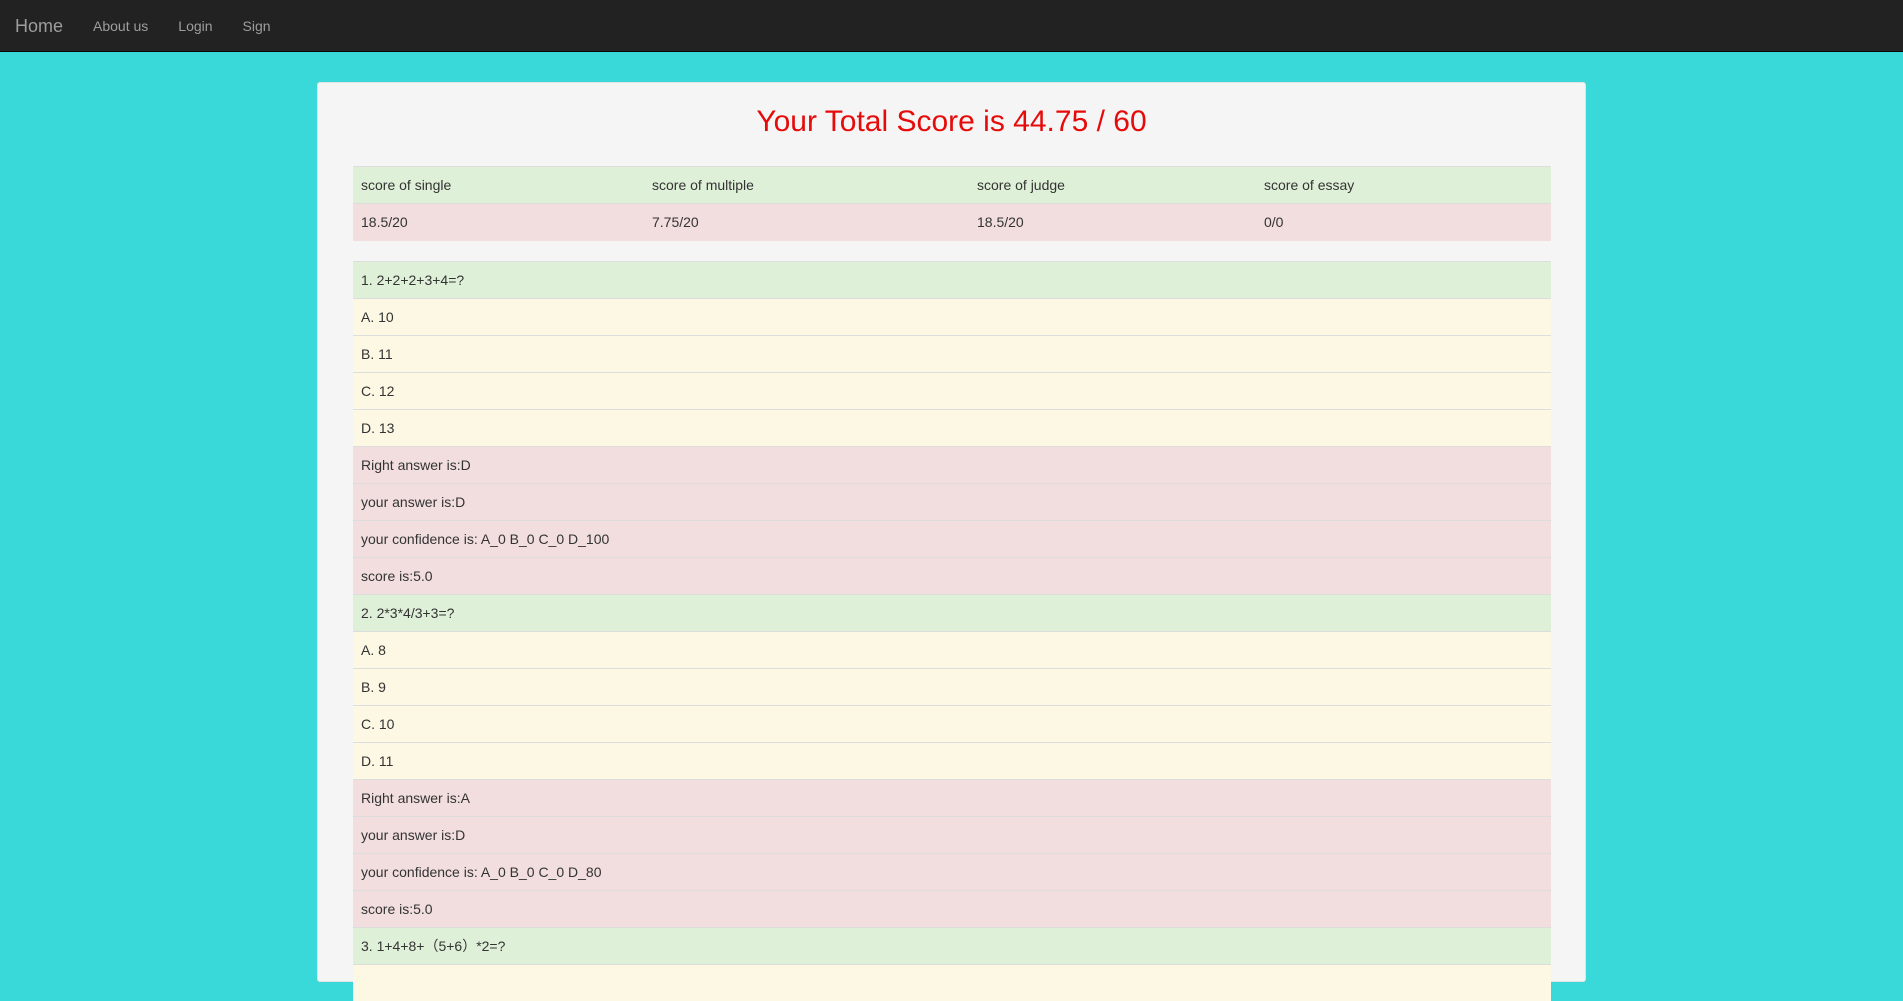 The image size is (1903, 1001). I want to click on summary-value-essay: 0/0, so click(1403, 222).